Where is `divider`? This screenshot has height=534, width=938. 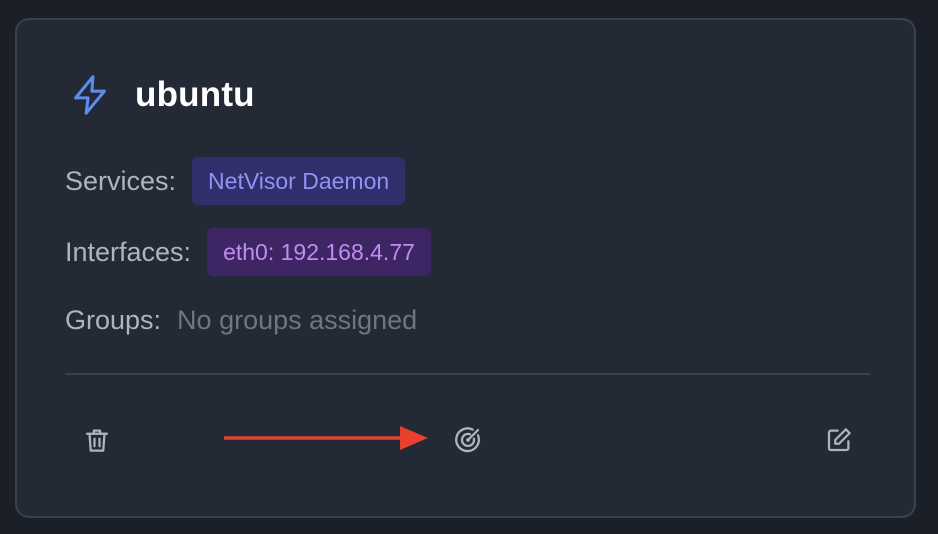 divider is located at coordinates (467, 374).